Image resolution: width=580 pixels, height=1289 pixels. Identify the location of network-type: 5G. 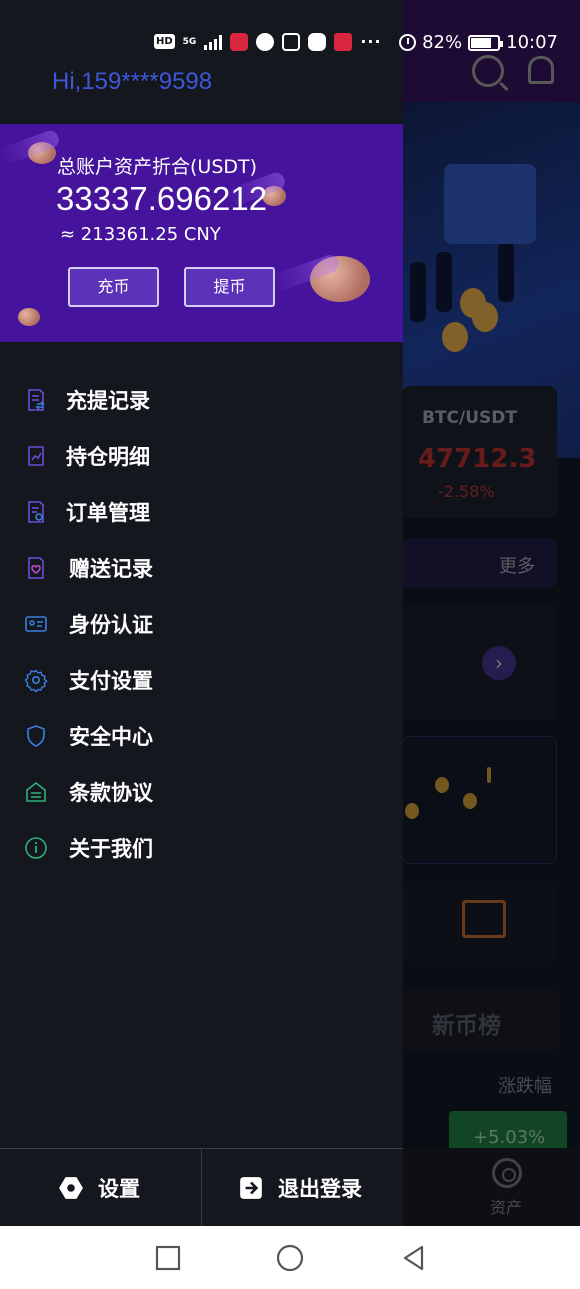
(189, 41).